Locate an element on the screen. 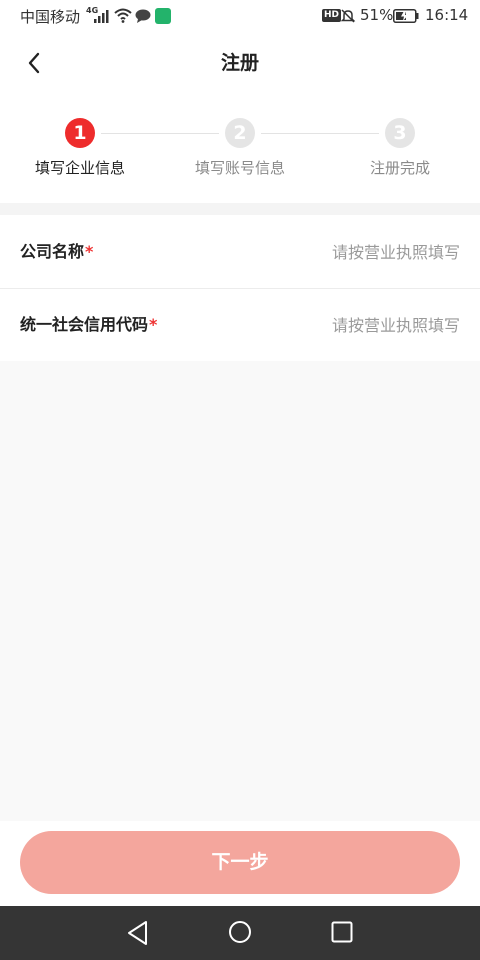 This screenshot has height=960, width=480. nav-home-icon is located at coordinates (240, 932).